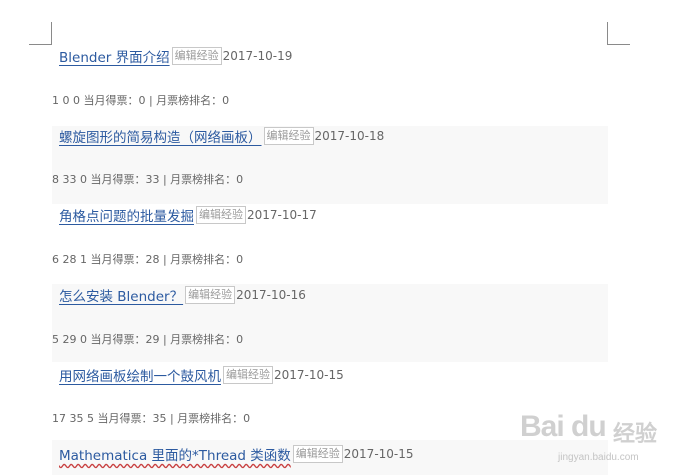 Image resolution: width=681 pixels, height=475 pixels. I want to click on article-title-link: 螺旋图形的简易构造（网络画板）, so click(160, 136).